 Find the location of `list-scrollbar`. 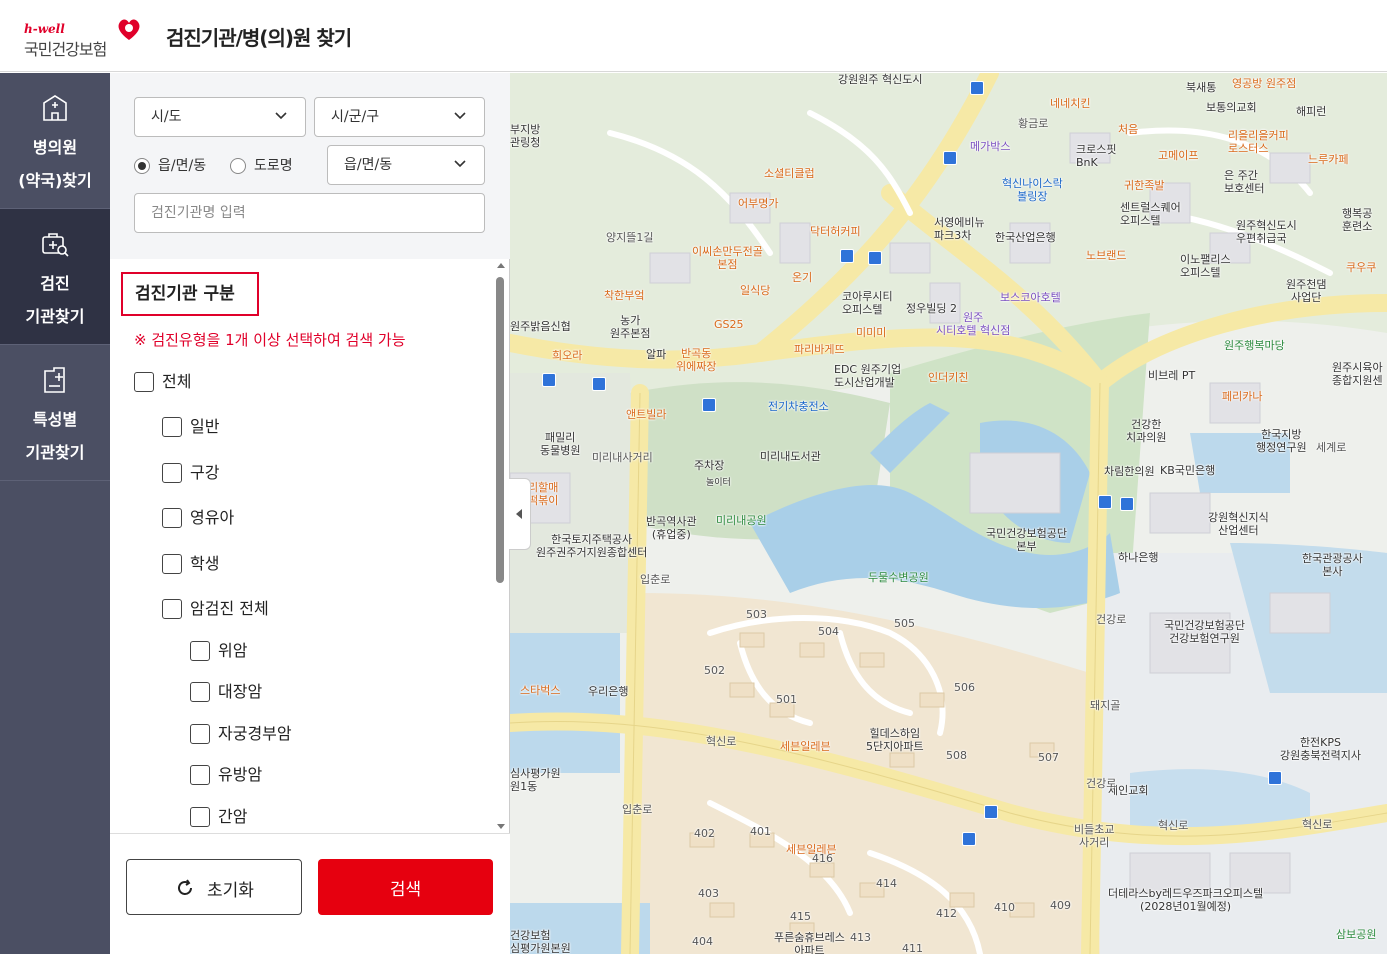

list-scrollbar is located at coordinates (501, 546).